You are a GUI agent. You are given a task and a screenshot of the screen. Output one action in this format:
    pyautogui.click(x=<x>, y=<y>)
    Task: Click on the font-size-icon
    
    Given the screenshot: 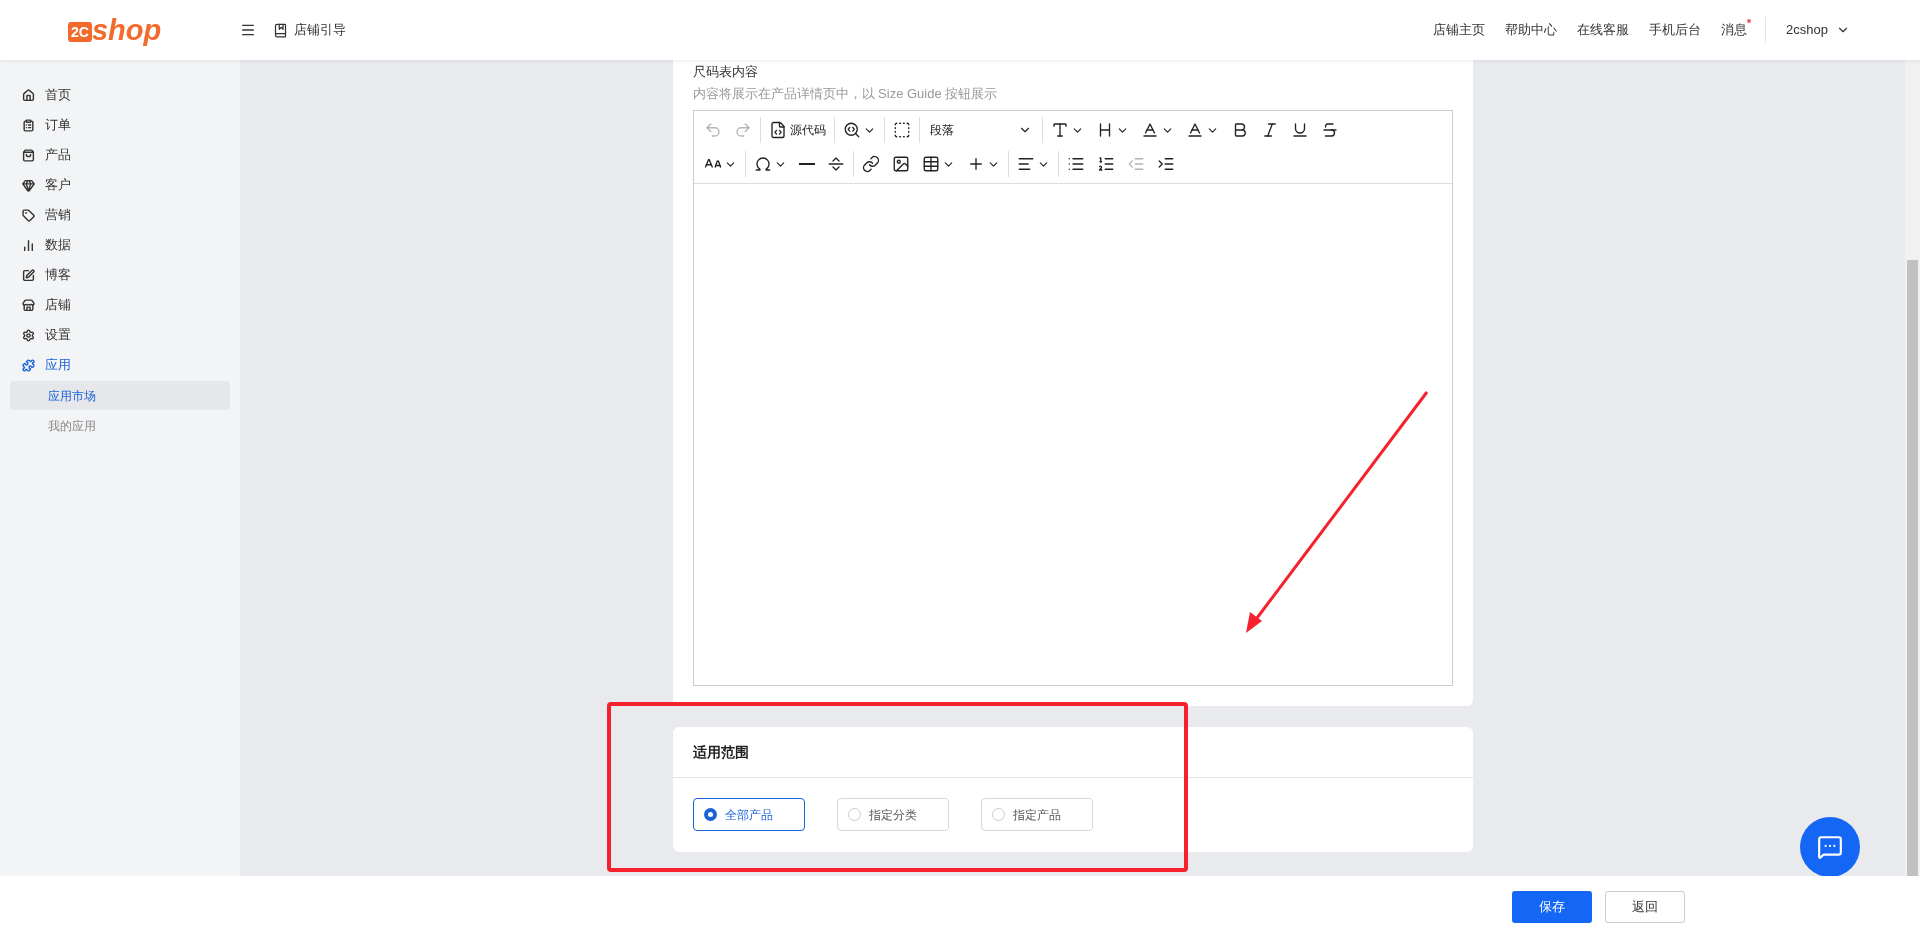 What is the action you would take?
    pyautogui.click(x=1059, y=130)
    